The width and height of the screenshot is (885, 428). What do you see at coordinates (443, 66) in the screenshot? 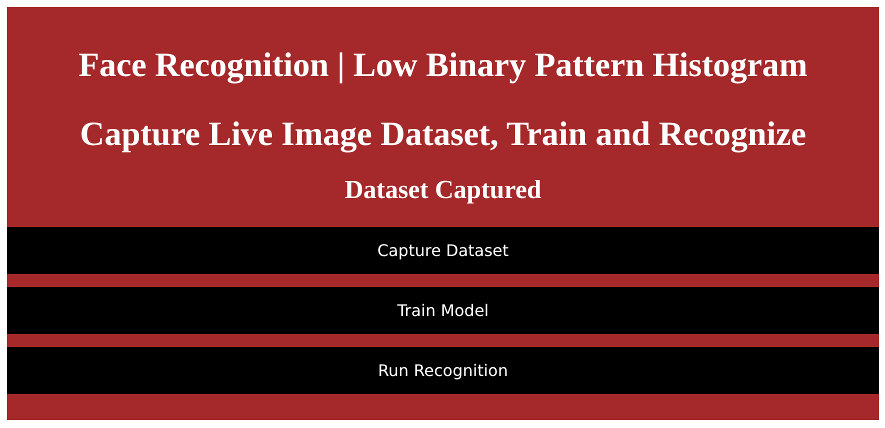
I see `page-title: Face Recognition | Low Binary Pattern Histogram` at bounding box center [443, 66].